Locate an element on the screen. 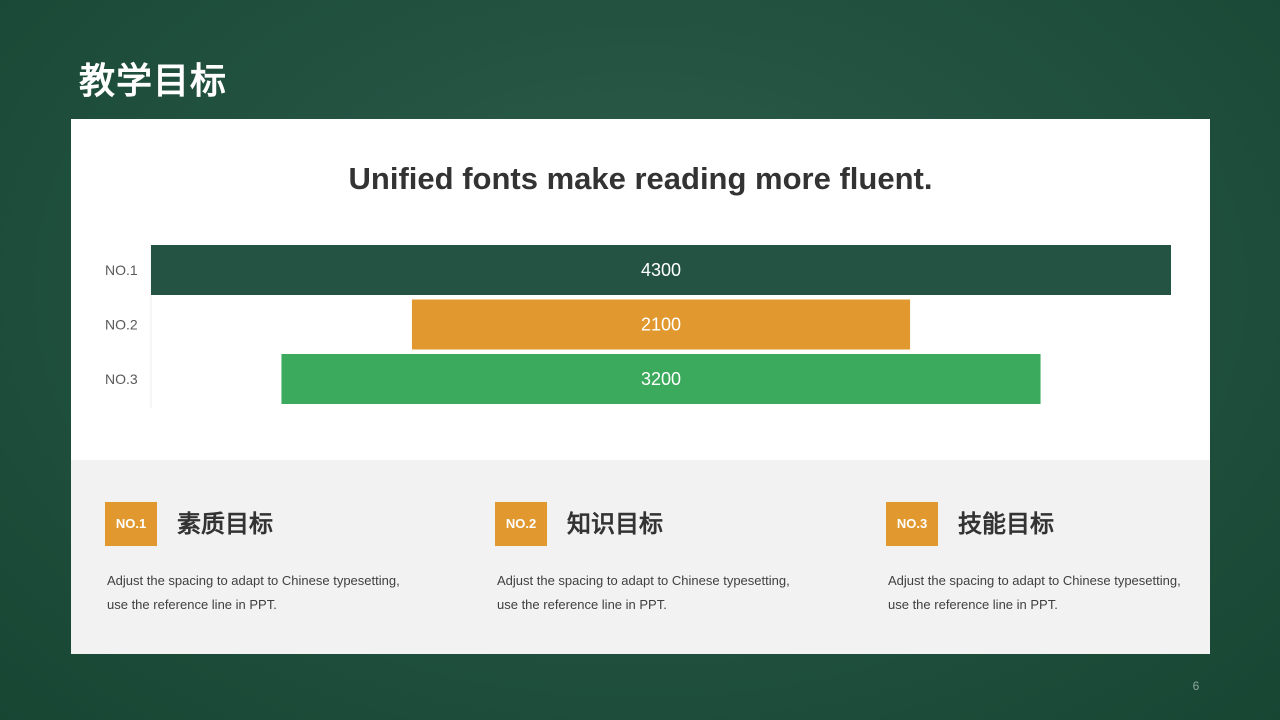  category-label-2: NO.2 is located at coordinates (121, 325).